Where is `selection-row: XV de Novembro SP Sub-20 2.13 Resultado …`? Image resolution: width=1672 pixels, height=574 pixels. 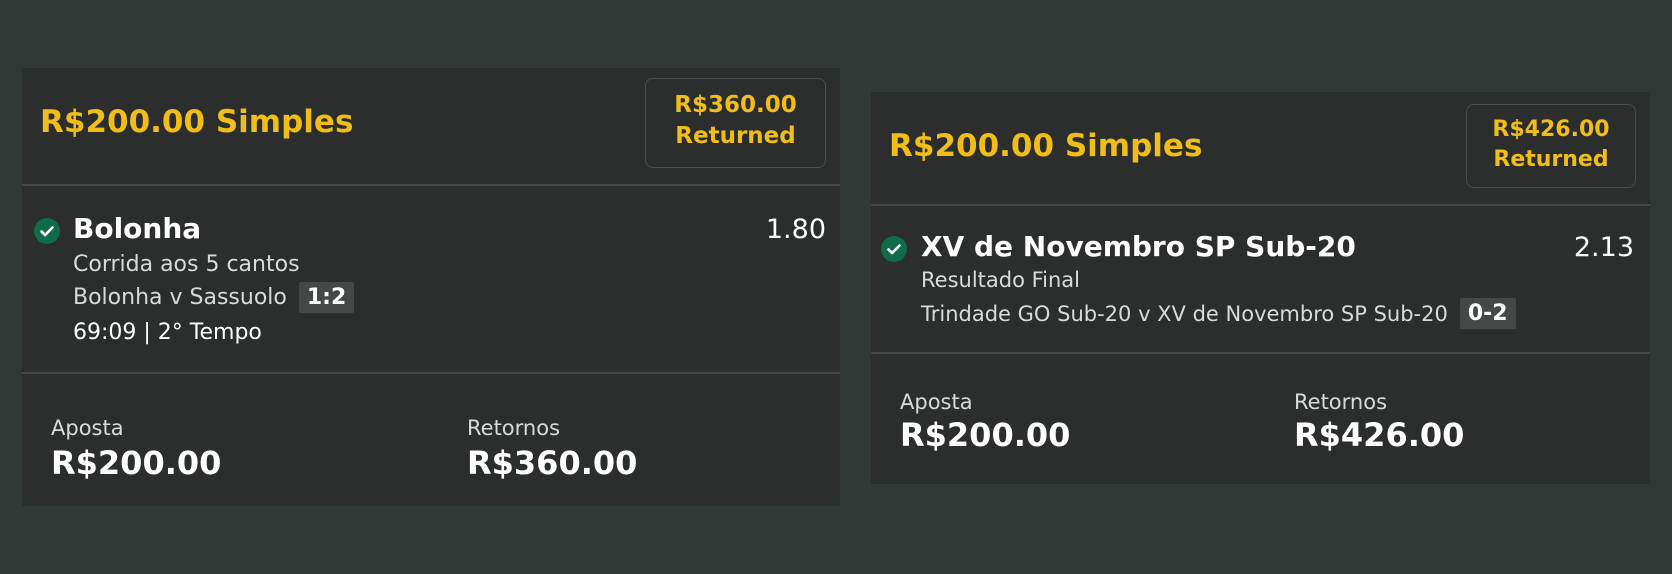 selection-row: XV de Novembro SP Sub-20 2.13 Resultado … is located at coordinates (1260, 279).